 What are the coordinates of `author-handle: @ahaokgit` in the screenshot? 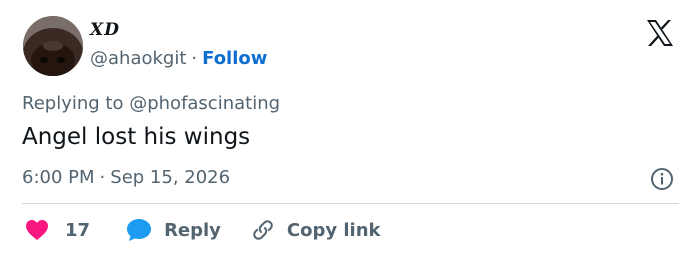 It's located at (138, 58).